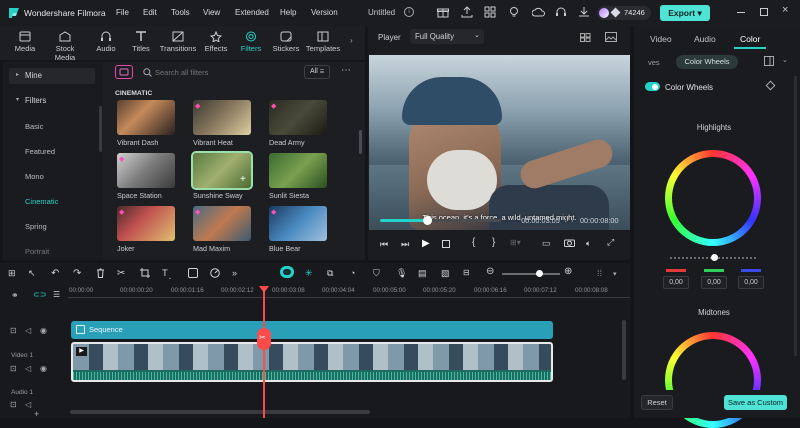 The image size is (800, 428). Describe the element at coordinates (615, 274) in the screenshot. I see `layout-chevron-icon: ▾` at that location.